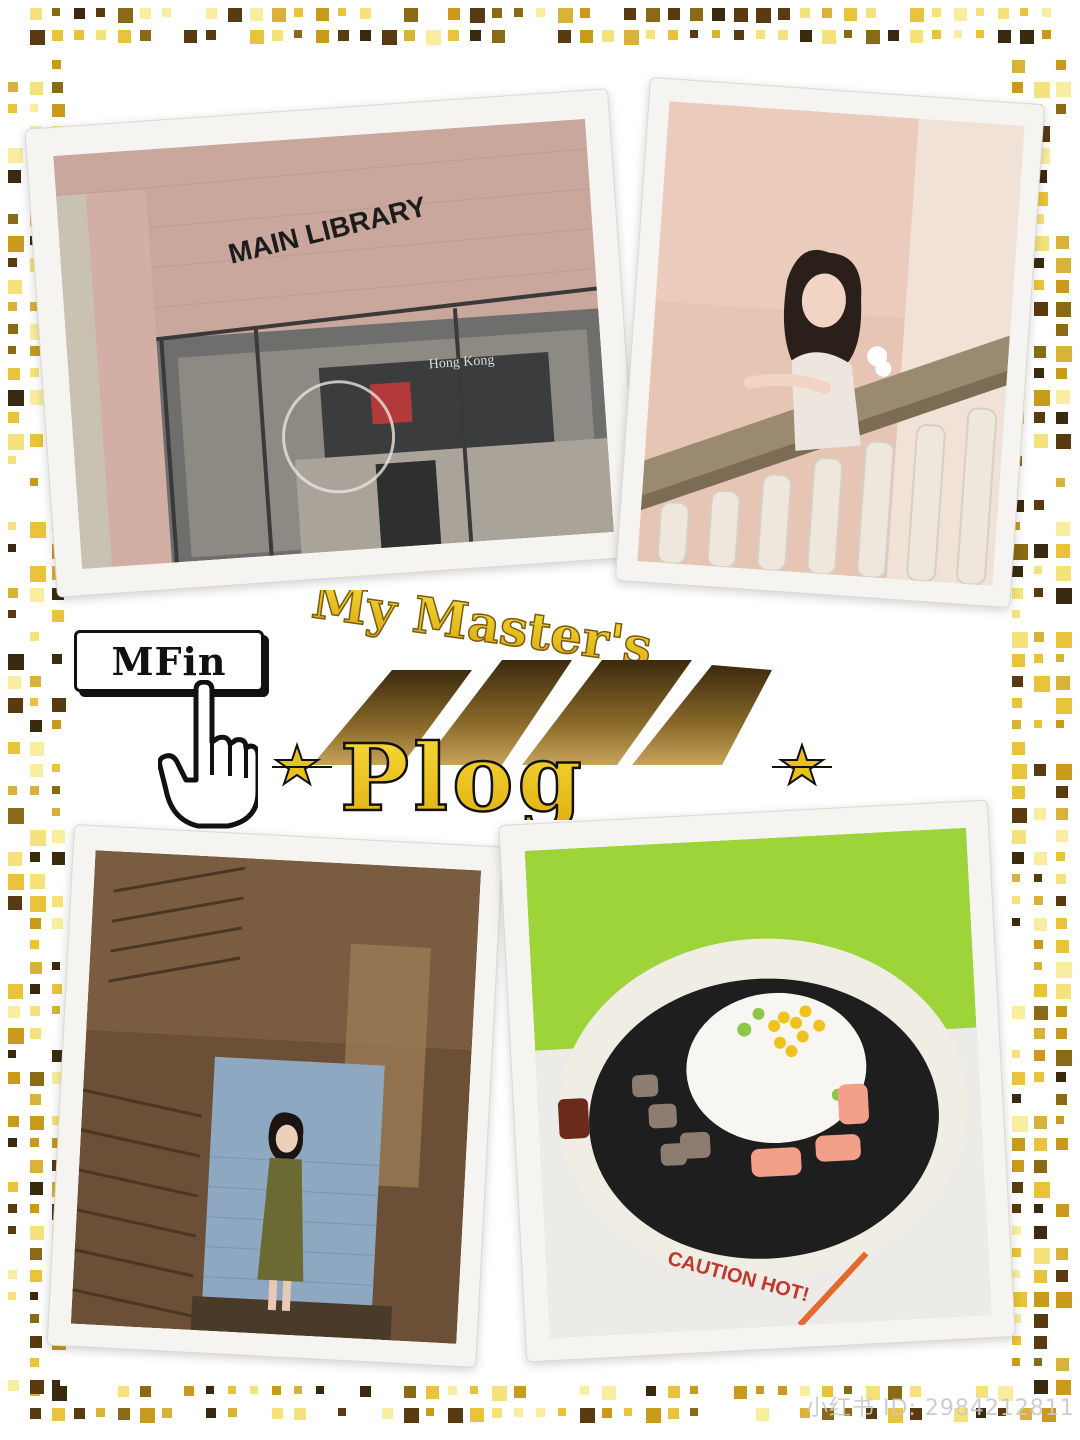 This screenshot has height=1440, width=1080. What do you see at coordinates (831, 343) in the screenshot?
I see `photo-railing` at bounding box center [831, 343].